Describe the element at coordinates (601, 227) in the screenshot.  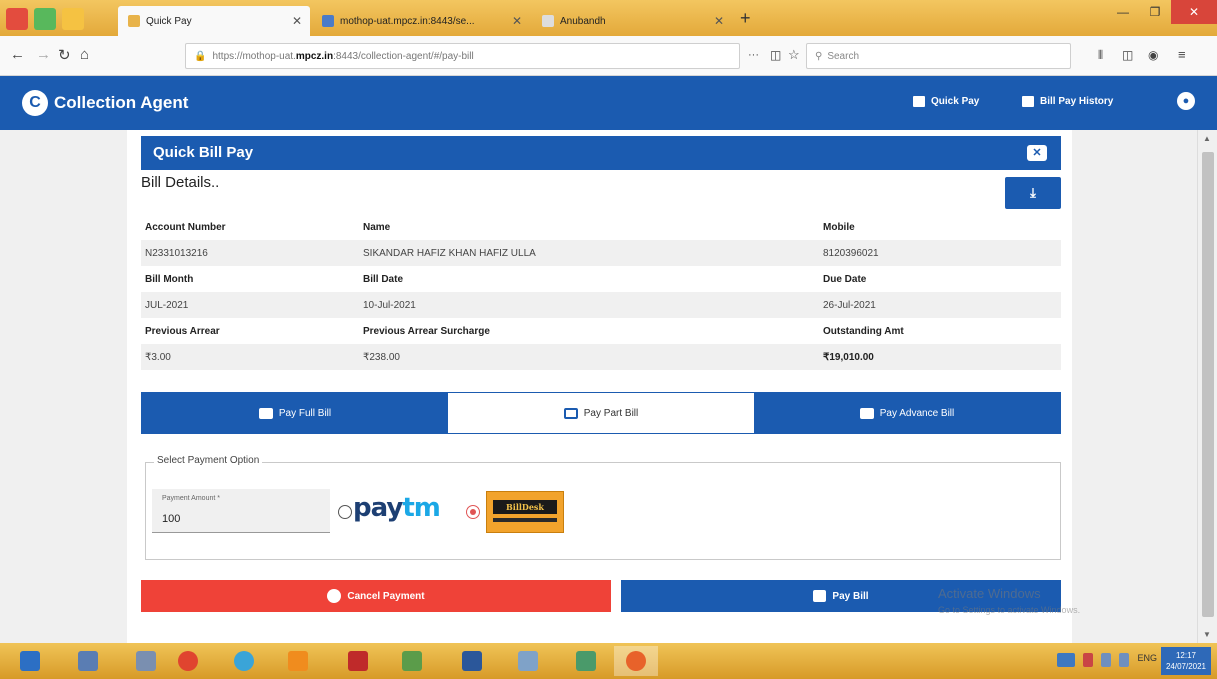
I see `details-label-row: Account Number Name Mobile` at that location.